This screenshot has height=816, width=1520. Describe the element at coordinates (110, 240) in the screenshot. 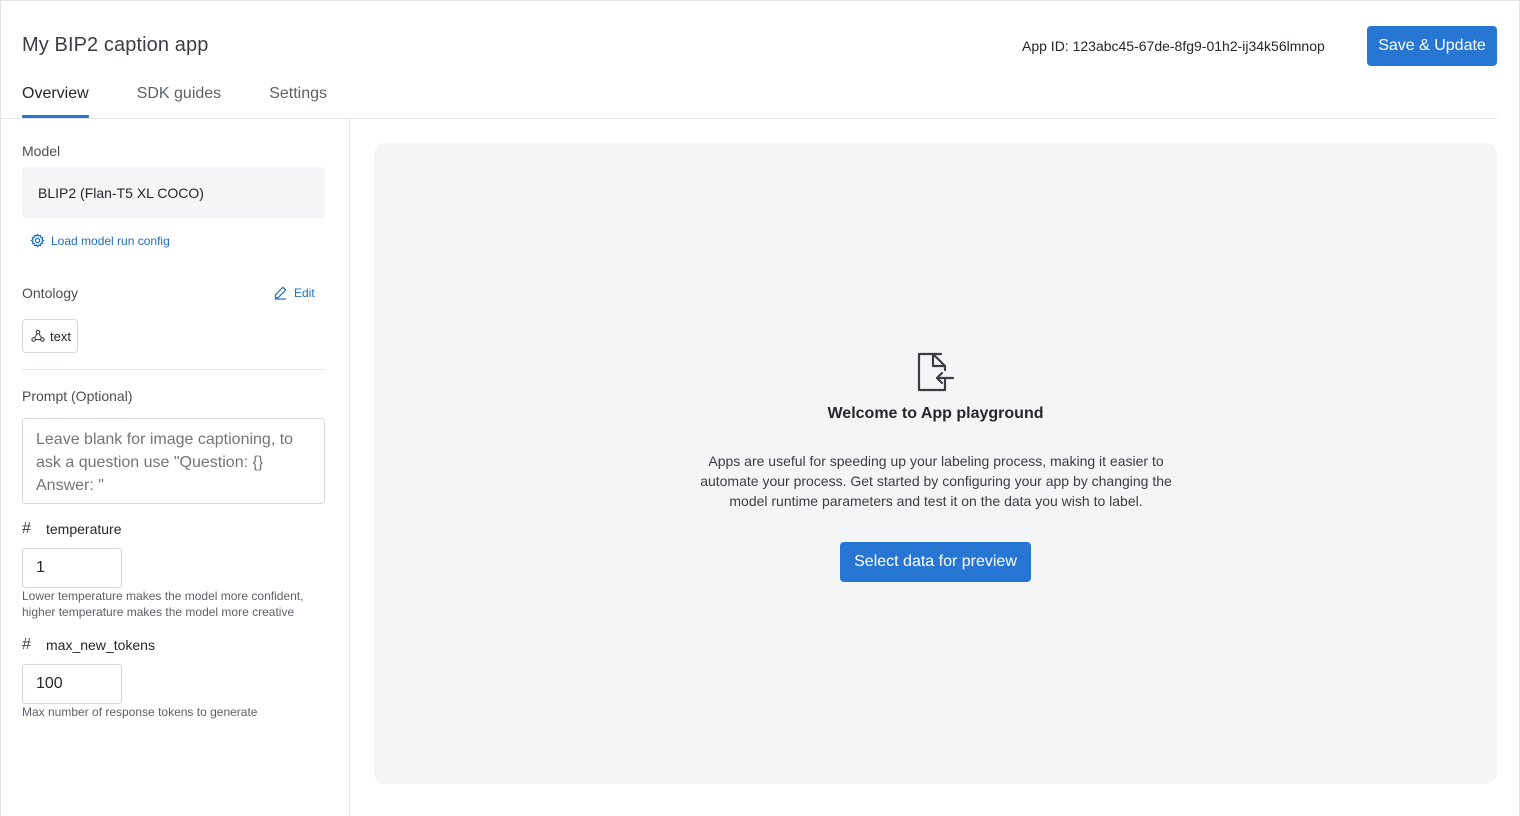

I see `load-config-label: Load model run config` at that location.